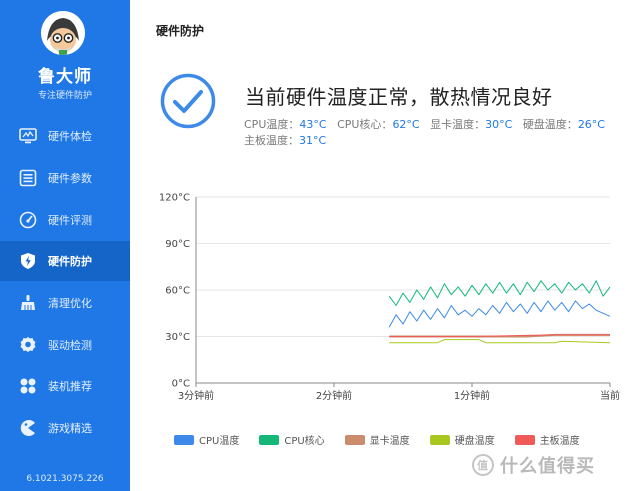 The height and width of the screenshot is (491, 640). What do you see at coordinates (499, 124) in the screenshot?
I see `gpu-temp-value: 30°C` at bounding box center [499, 124].